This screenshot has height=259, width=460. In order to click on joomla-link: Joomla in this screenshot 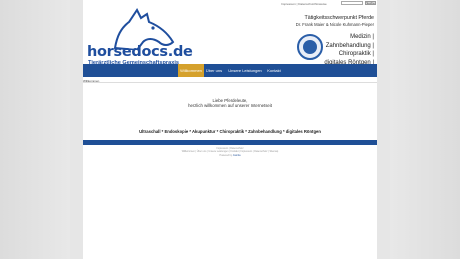, I will do `click(237, 155)`.